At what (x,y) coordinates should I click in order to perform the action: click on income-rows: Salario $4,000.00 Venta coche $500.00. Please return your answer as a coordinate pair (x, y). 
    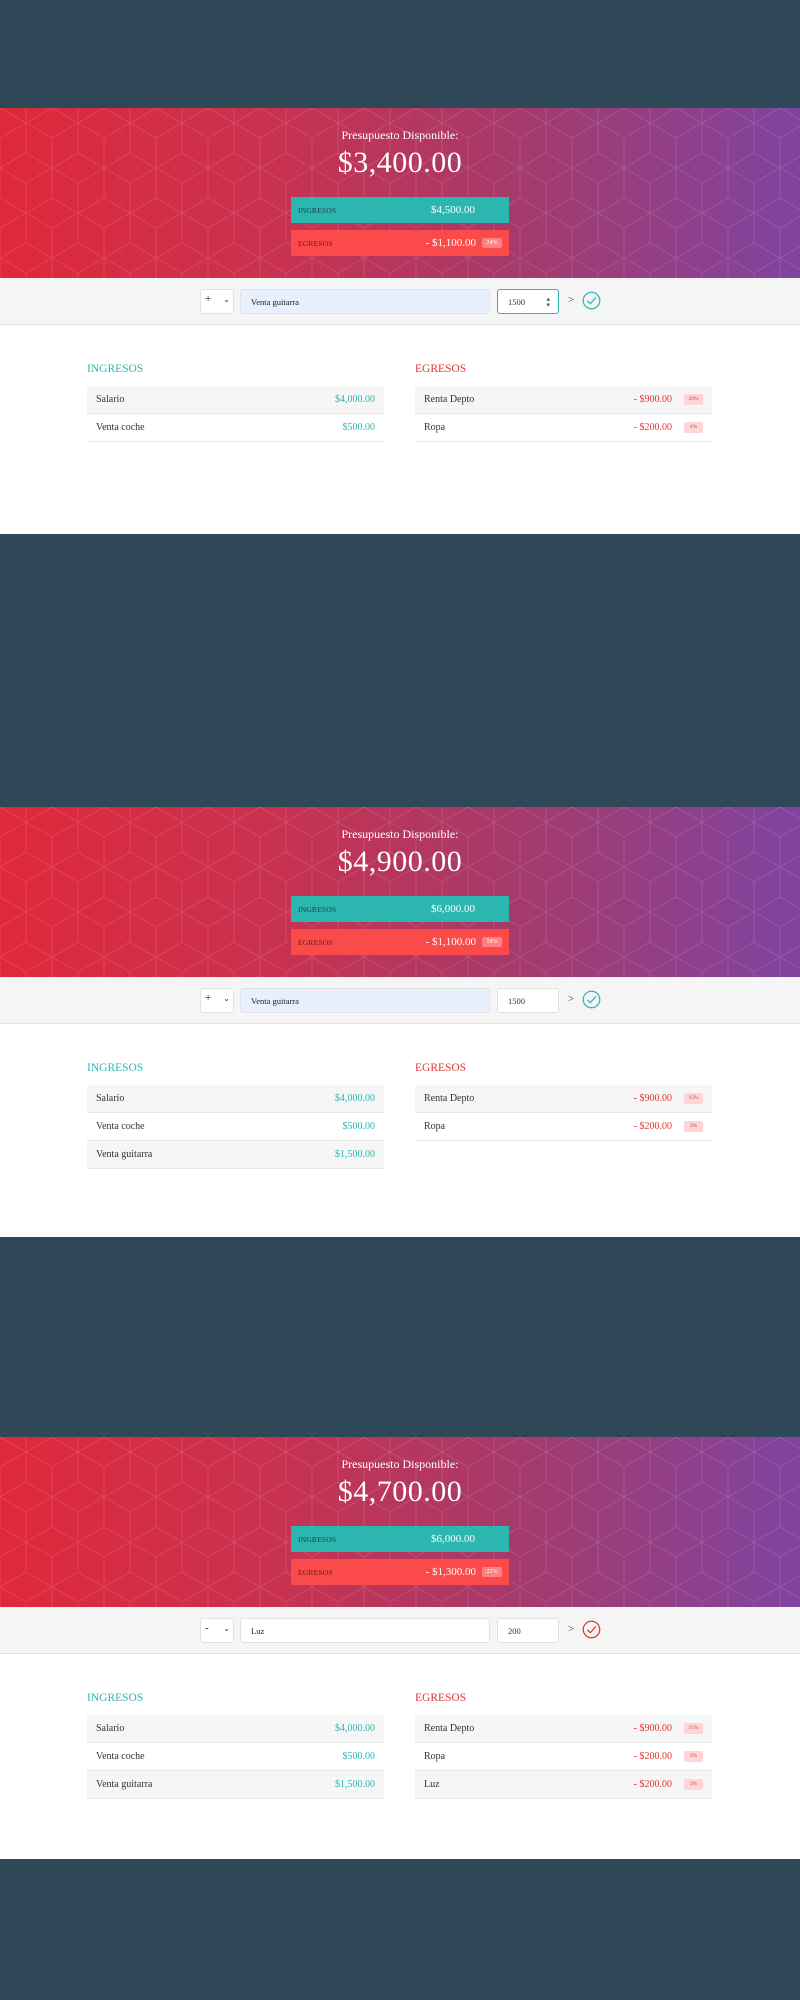
    Looking at the image, I should click on (235, 414).